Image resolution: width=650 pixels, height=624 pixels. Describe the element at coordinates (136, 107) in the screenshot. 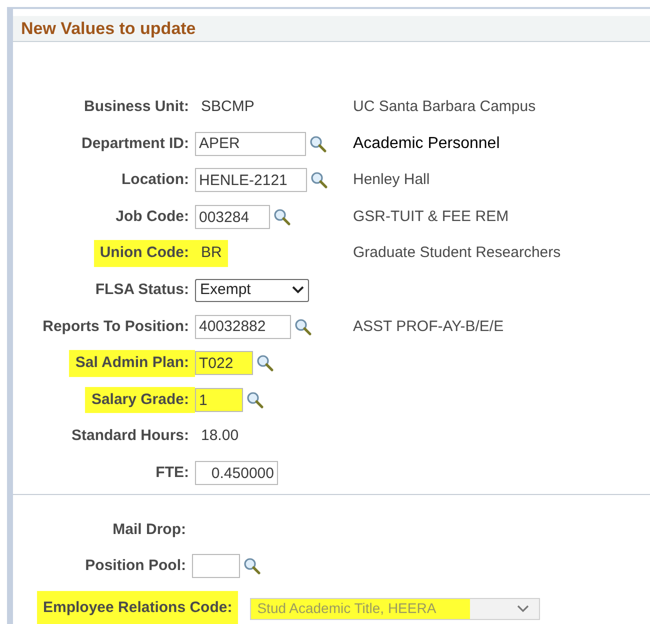

I see `field-label: Business Unit:` at that location.